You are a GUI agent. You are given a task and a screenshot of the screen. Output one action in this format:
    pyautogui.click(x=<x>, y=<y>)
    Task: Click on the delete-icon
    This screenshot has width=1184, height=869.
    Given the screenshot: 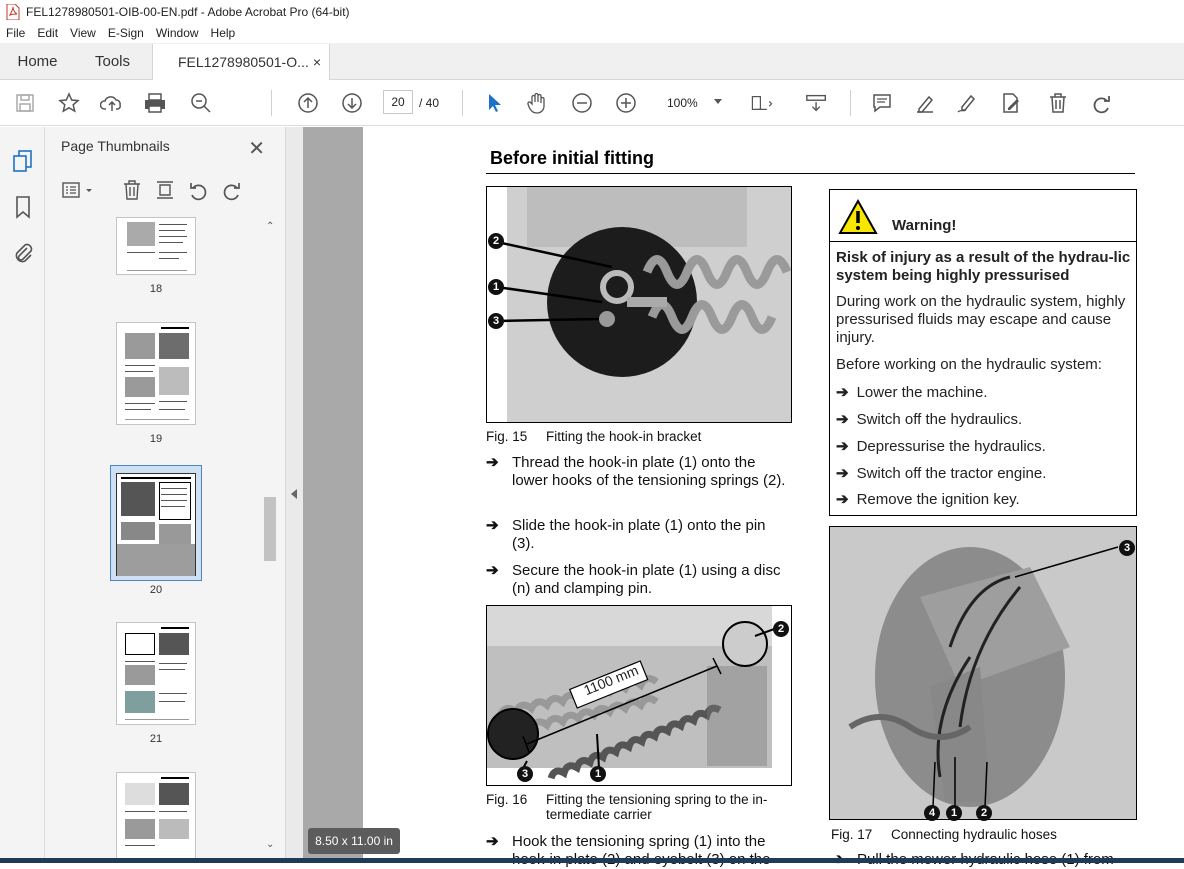 What is the action you would take?
    pyautogui.click(x=1058, y=103)
    